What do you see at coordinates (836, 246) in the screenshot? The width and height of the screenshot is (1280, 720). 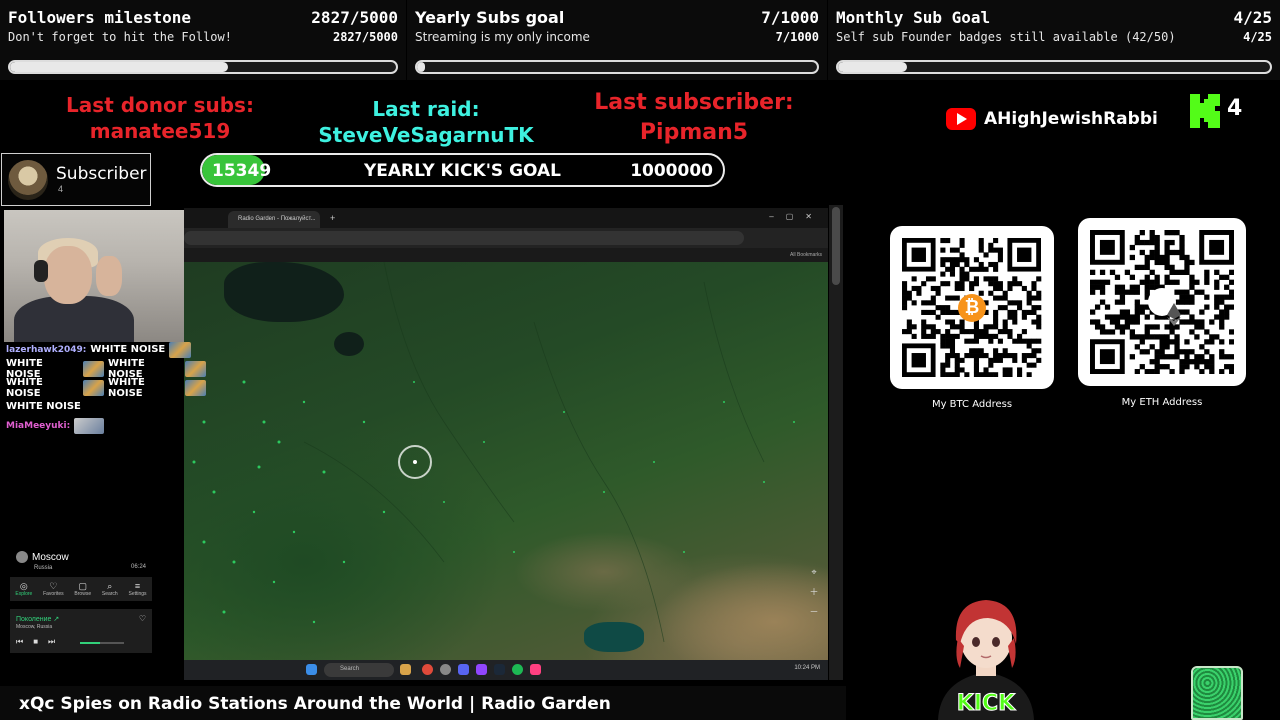 I see `scrollbar-thumb` at bounding box center [836, 246].